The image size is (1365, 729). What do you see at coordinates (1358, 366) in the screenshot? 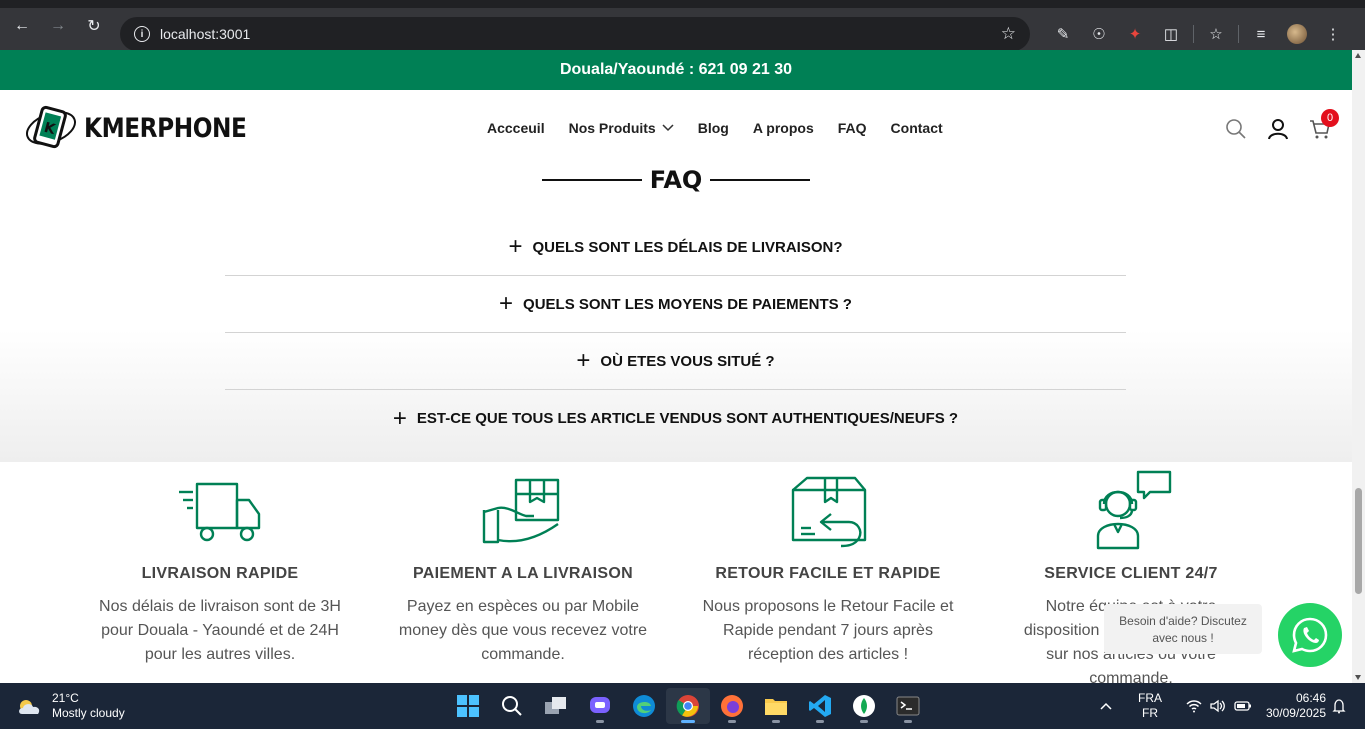
I see `page-scrollbar` at bounding box center [1358, 366].